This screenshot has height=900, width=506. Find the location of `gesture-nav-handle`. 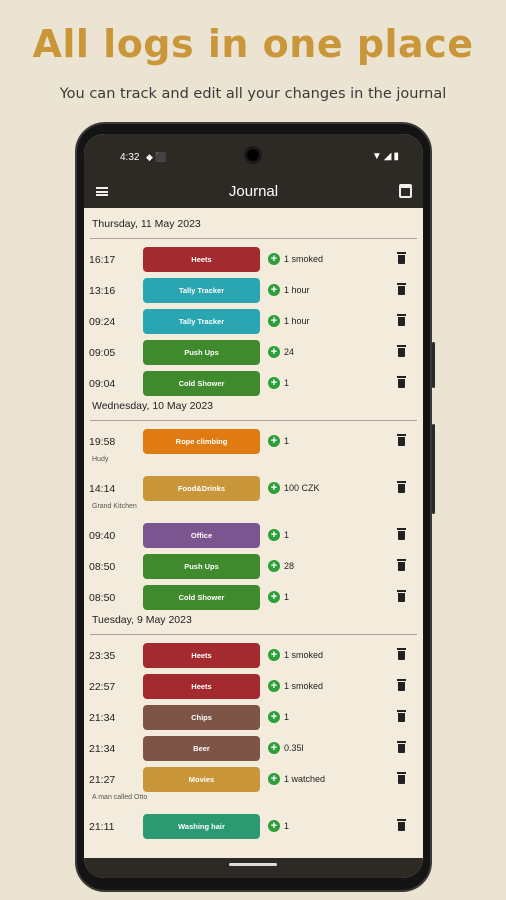

gesture-nav-handle is located at coordinates (253, 864).